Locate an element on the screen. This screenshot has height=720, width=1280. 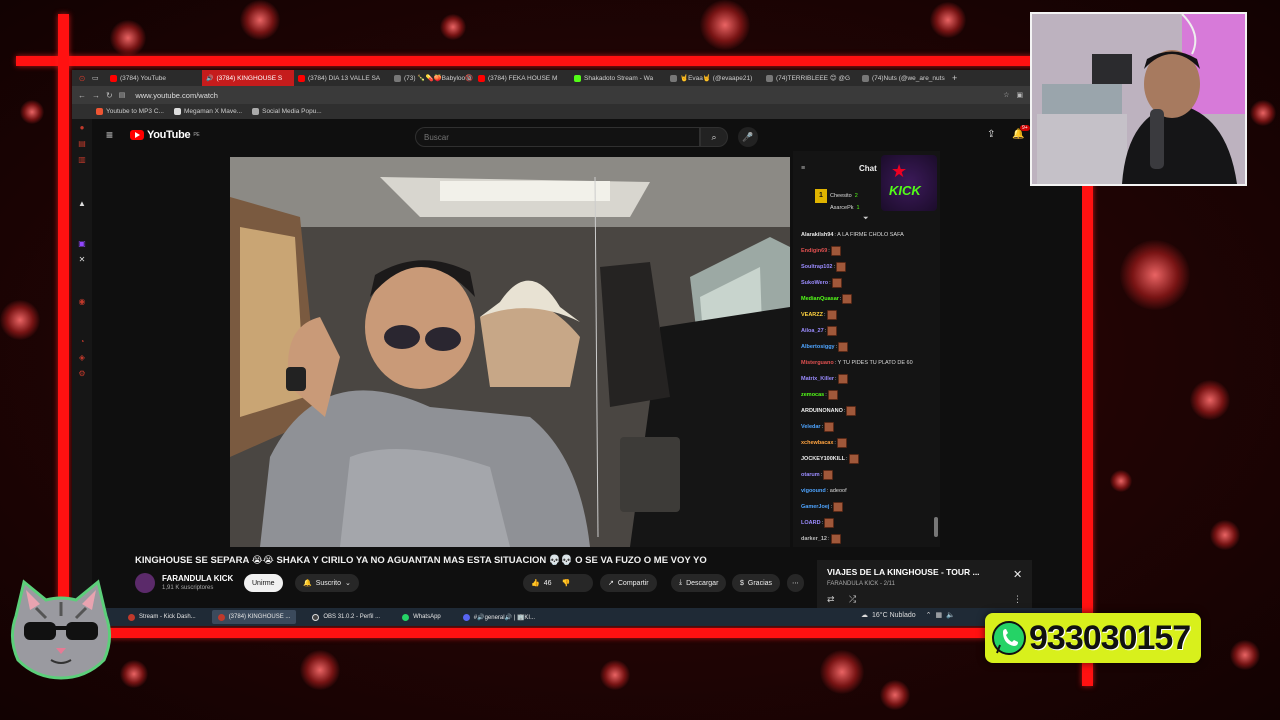
subscribed-button: 🔔 Suscrito ⌄ is located at coordinates (327, 583).